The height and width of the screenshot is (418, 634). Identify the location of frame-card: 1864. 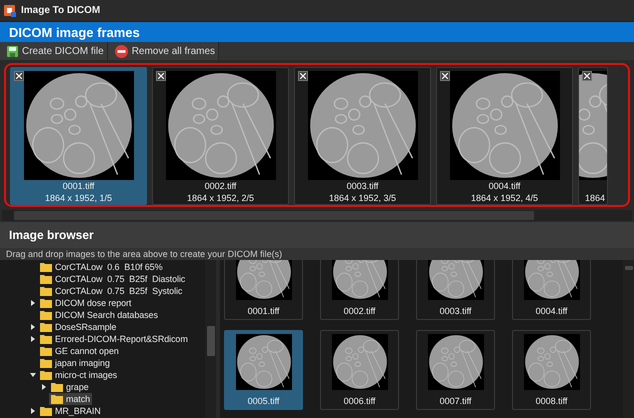
(593, 136).